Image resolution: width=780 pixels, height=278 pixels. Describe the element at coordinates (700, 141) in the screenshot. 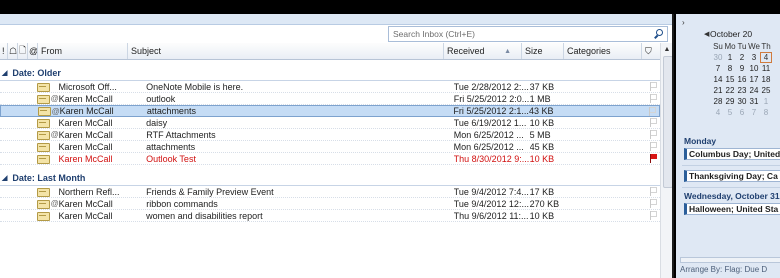

I see `appointment-day-monday: Monday` at that location.